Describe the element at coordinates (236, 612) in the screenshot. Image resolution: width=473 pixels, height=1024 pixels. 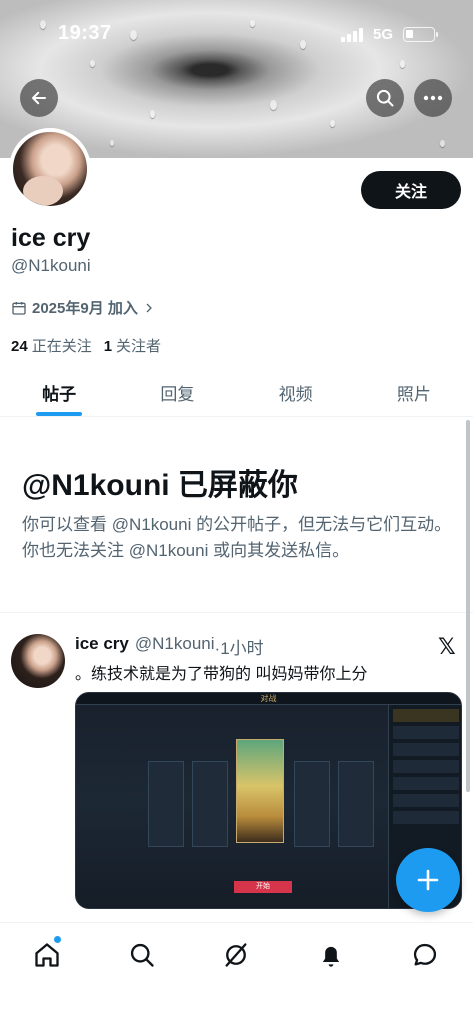
I see `divider` at that location.